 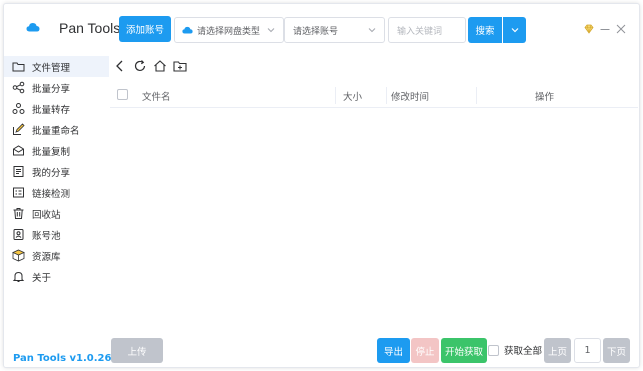 I want to click on diamond-icon, so click(x=589, y=29).